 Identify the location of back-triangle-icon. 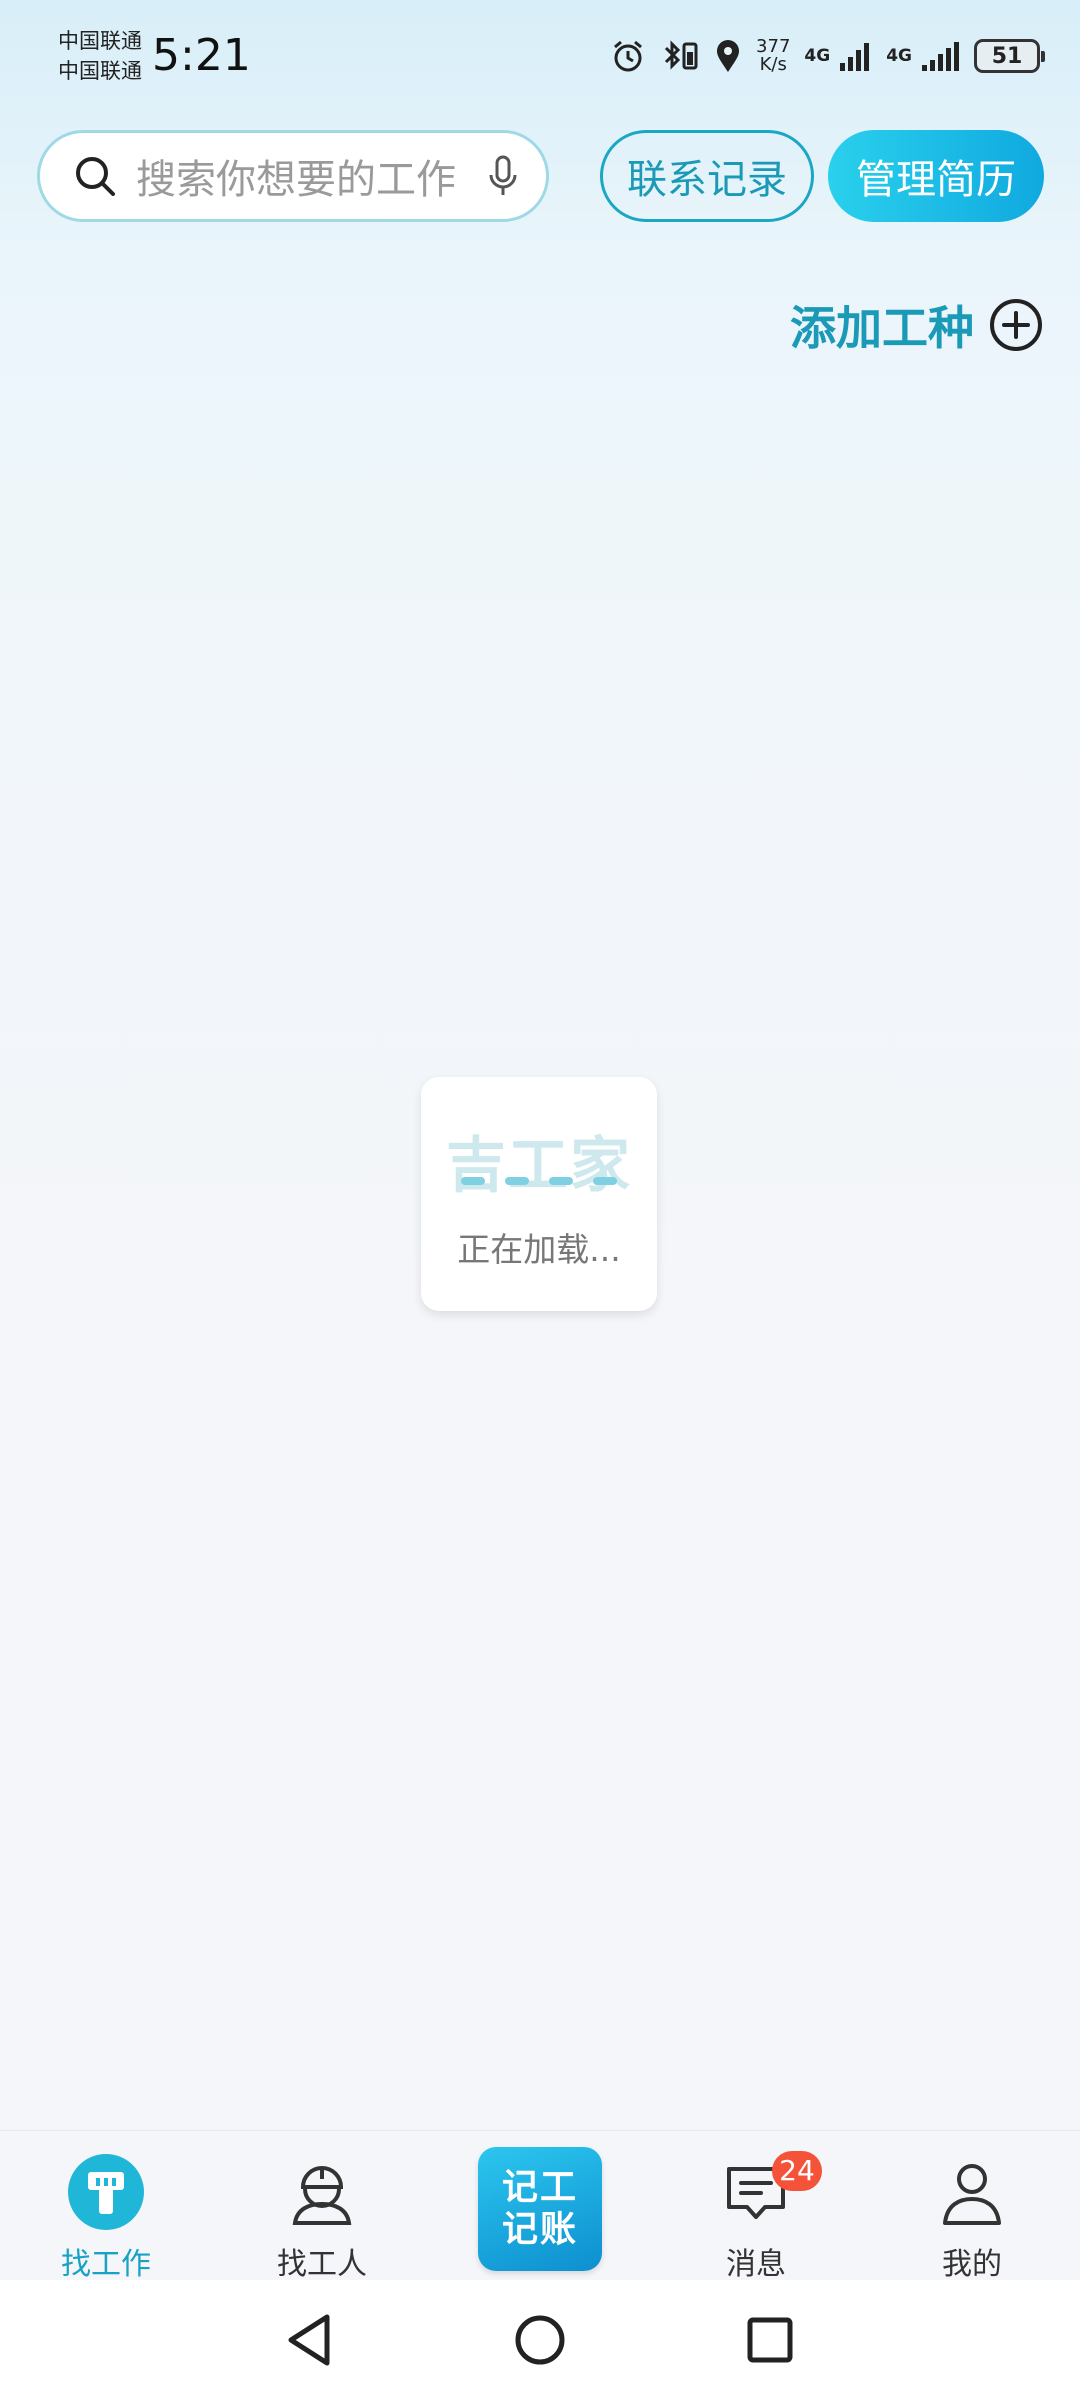
(309, 2340).